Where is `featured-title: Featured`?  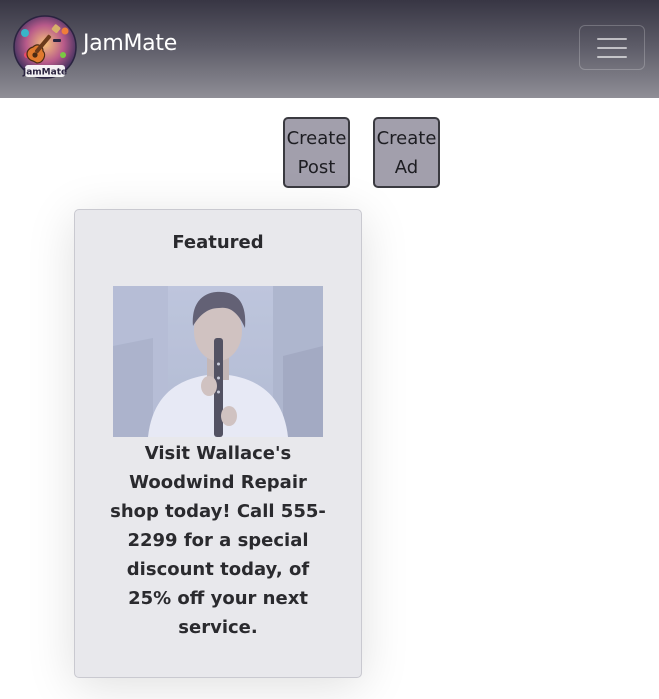
featured-title: Featured is located at coordinates (218, 242).